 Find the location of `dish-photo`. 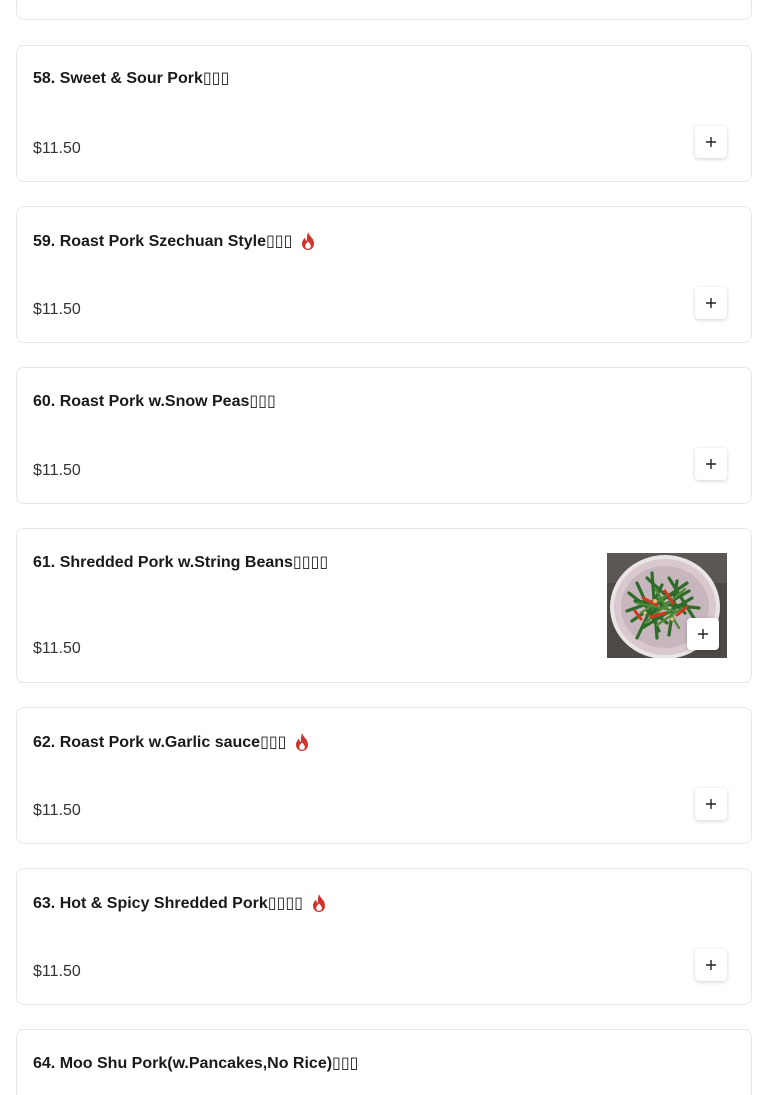

dish-photo is located at coordinates (667, 605).